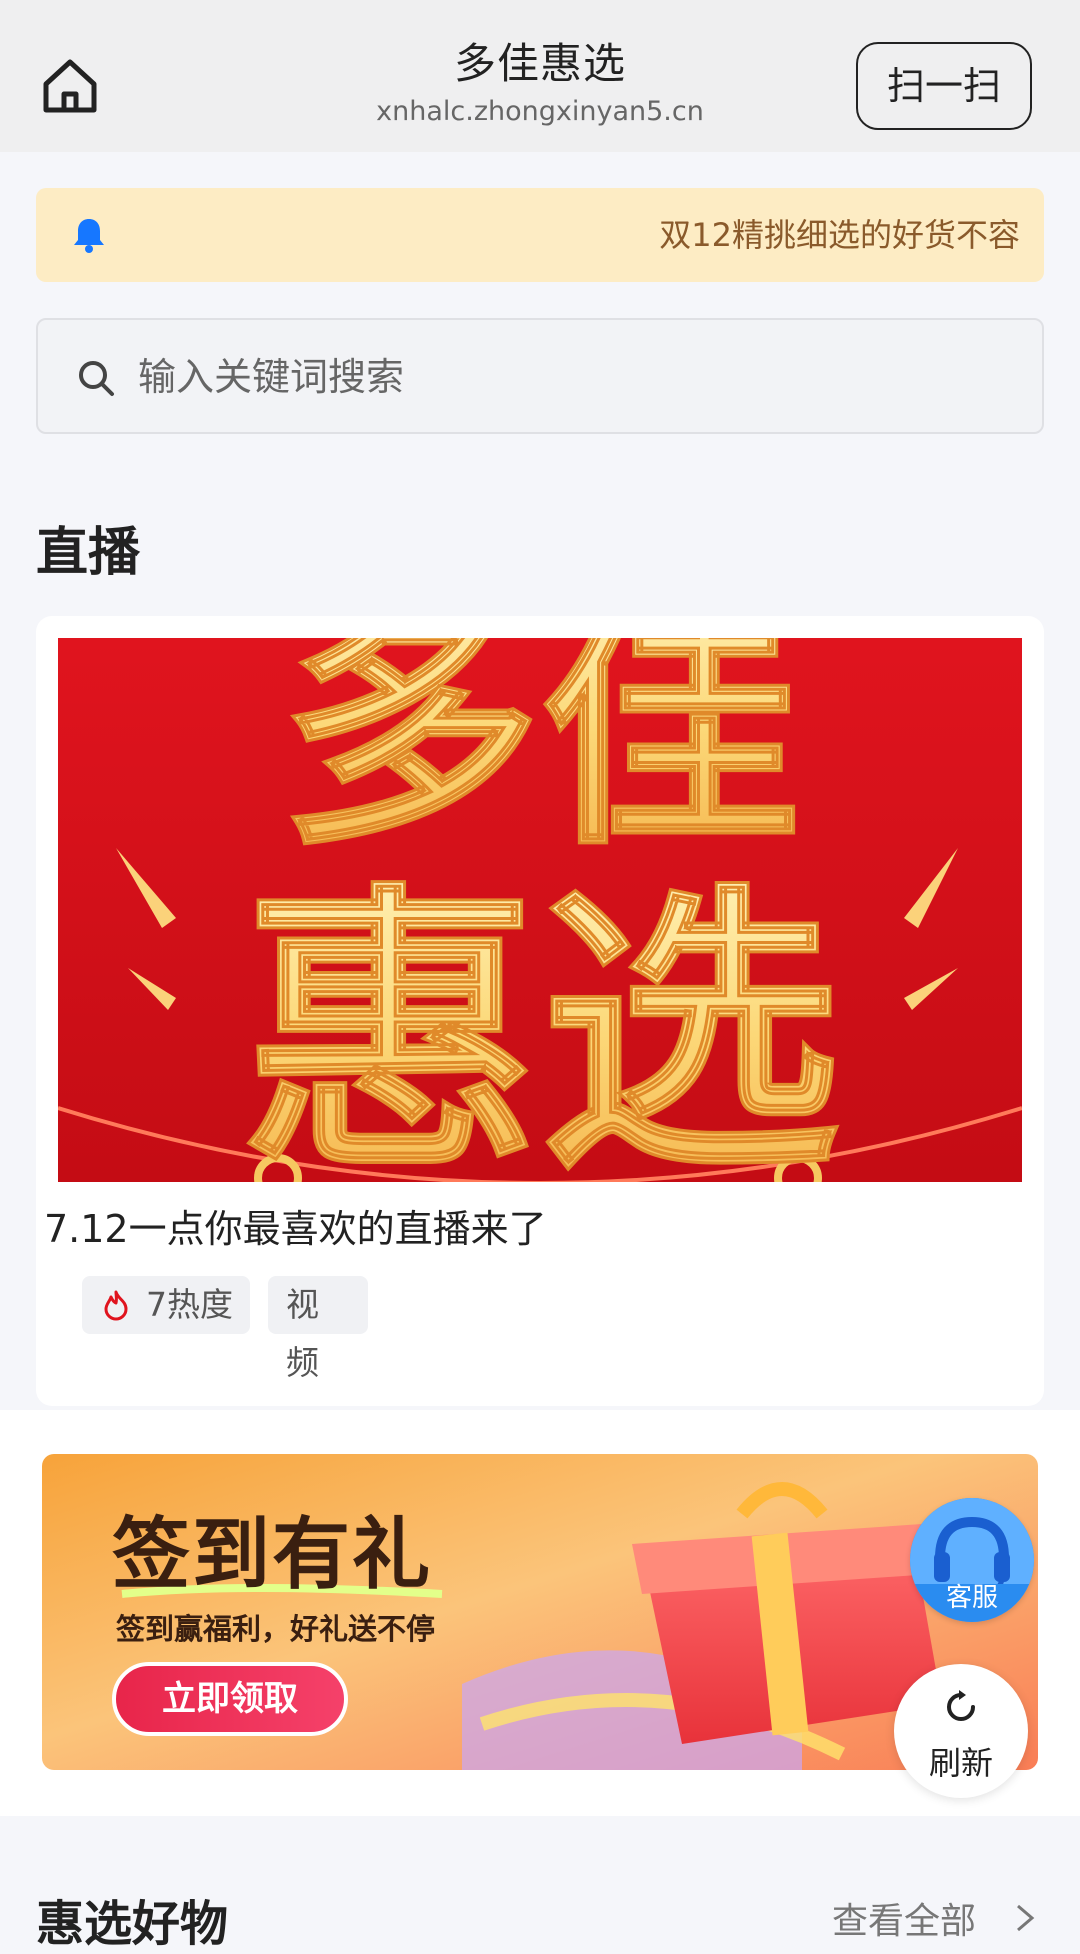 The width and height of the screenshot is (1080, 1954). What do you see at coordinates (944, 86) in the screenshot?
I see `scan-button: 扫一扫` at bounding box center [944, 86].